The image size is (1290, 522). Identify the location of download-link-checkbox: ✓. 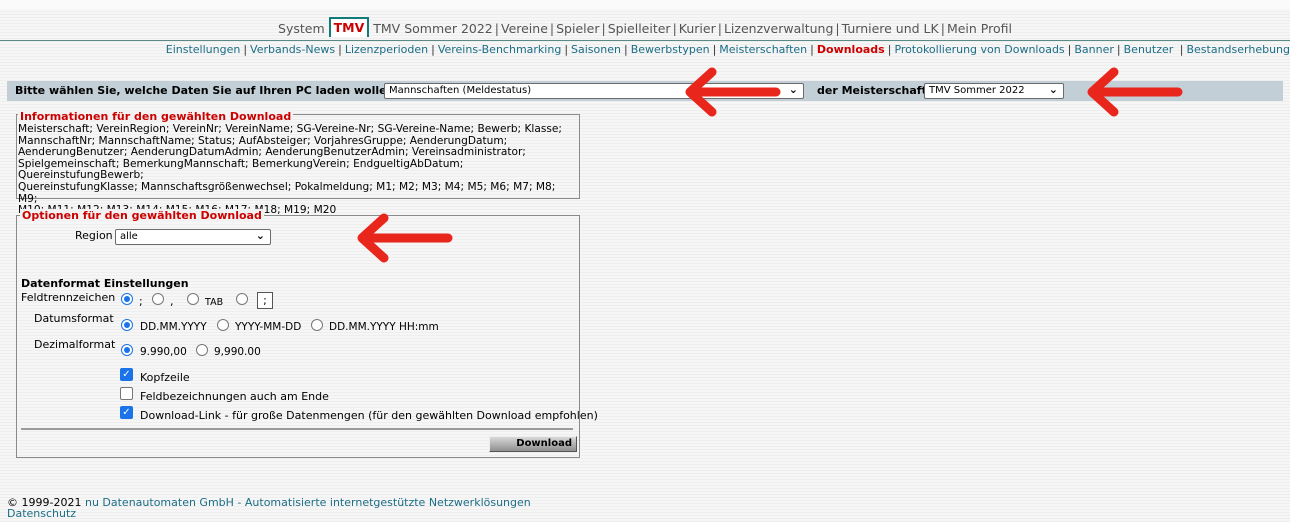
(126, 412).